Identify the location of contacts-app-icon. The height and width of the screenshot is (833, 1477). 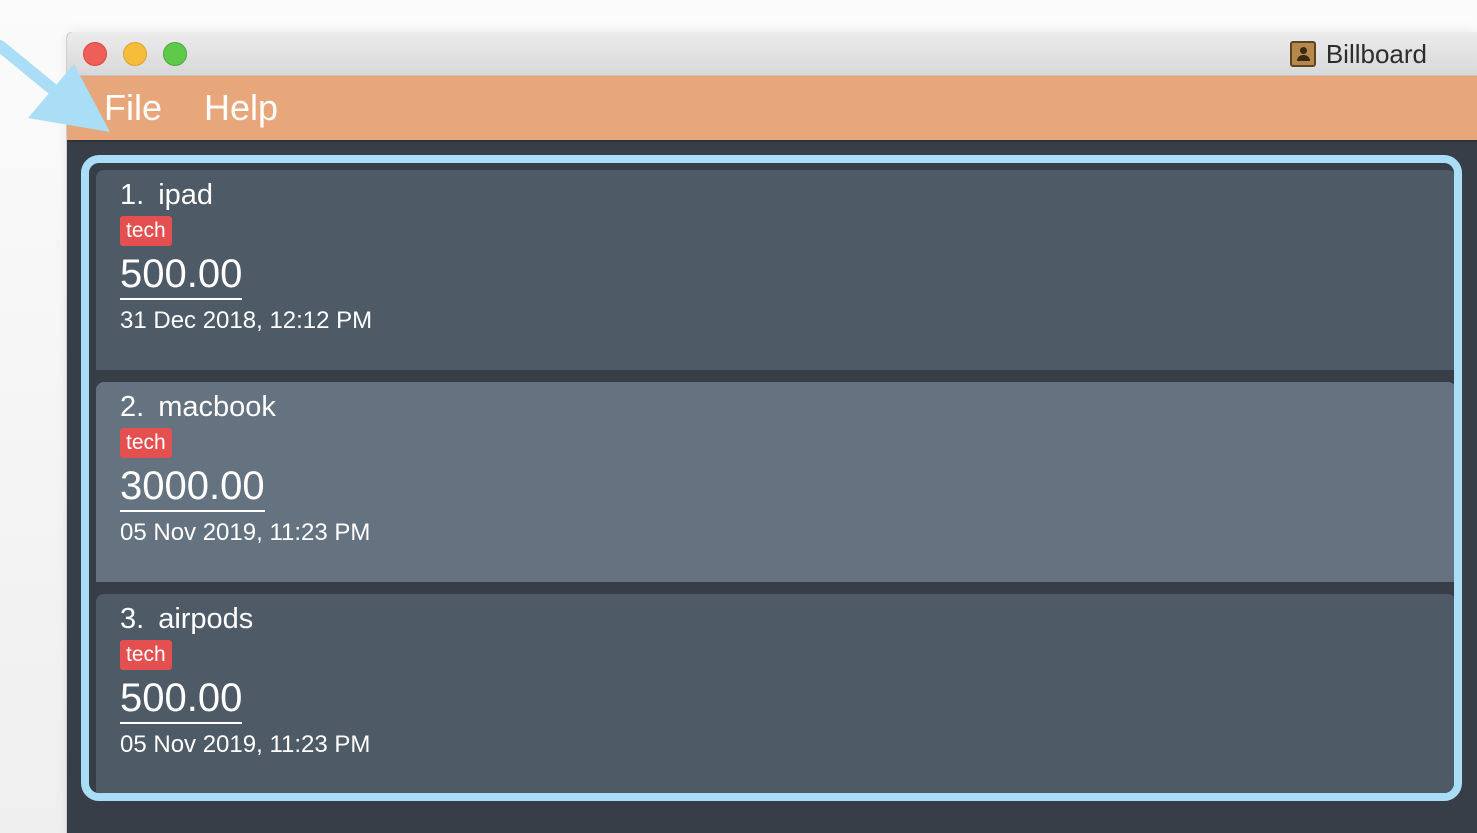
(1302, 54).